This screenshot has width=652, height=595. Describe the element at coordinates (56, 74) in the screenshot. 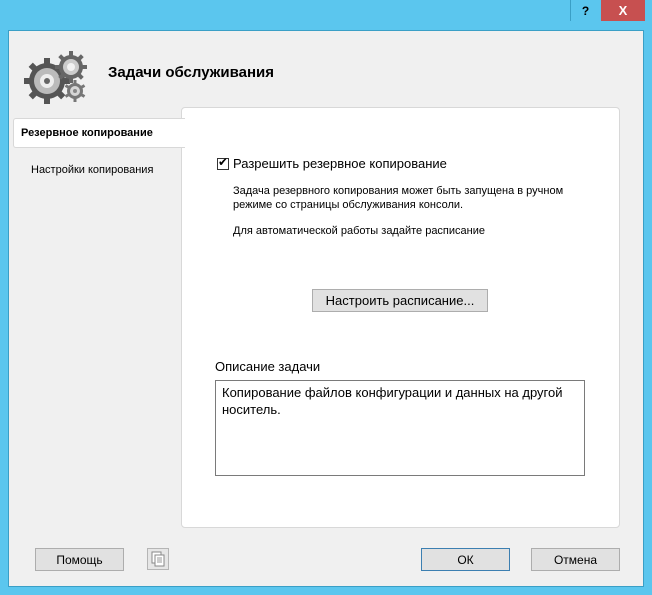

I see `gears-icon` at that location.